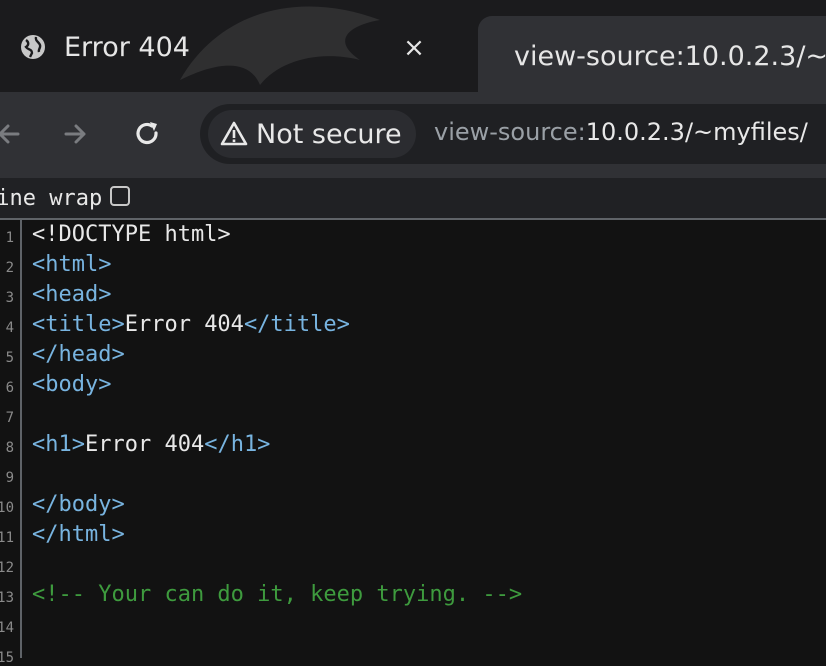  I want to click on html-tag-token: </head>, so click(78, 354).